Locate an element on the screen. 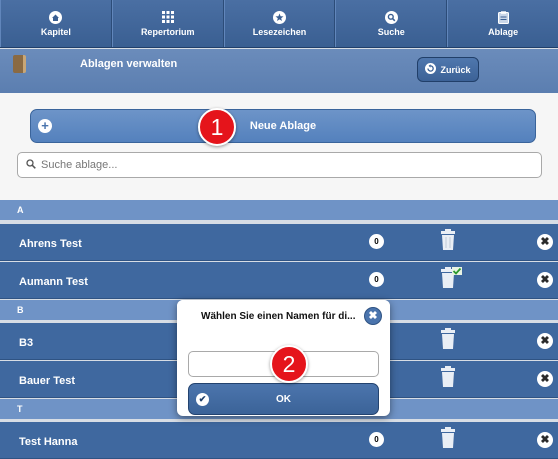  check-icon: ✔ is located at coordinates (202, 399).